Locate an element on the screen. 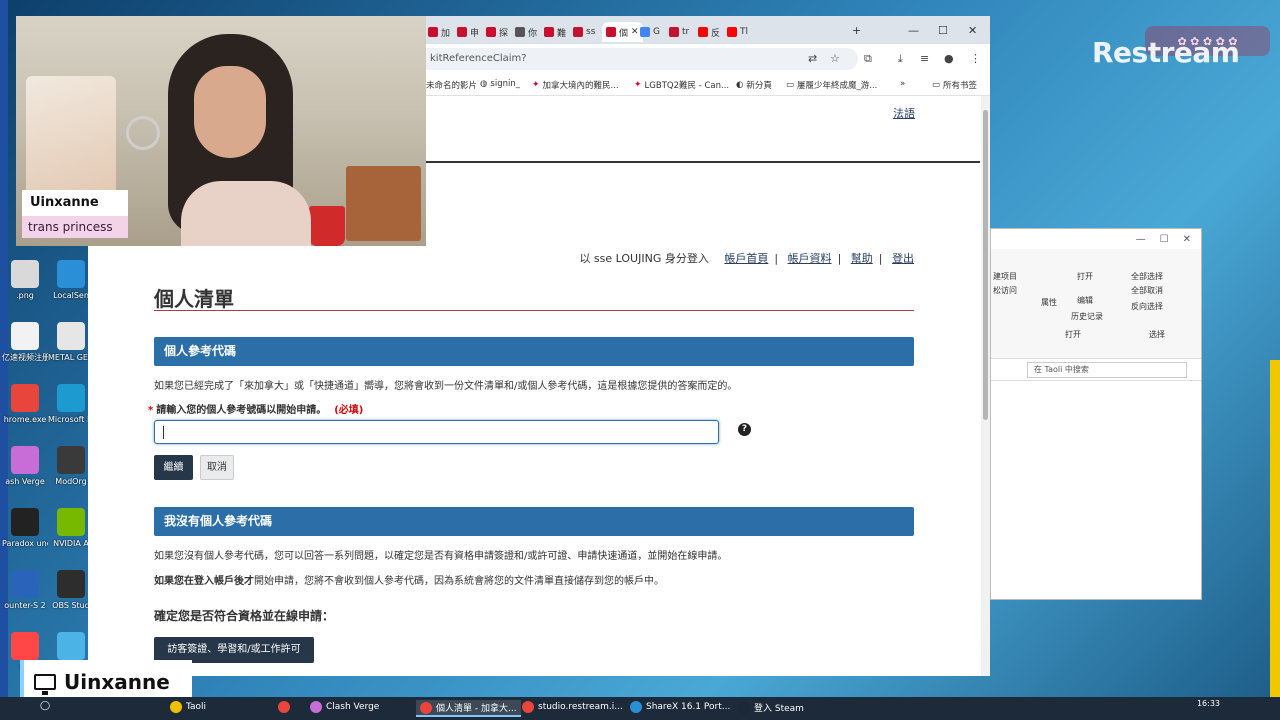 The width and height of the screenshot is (1280, 720). new-tab-icon: + is located at coordinates (856, 30).